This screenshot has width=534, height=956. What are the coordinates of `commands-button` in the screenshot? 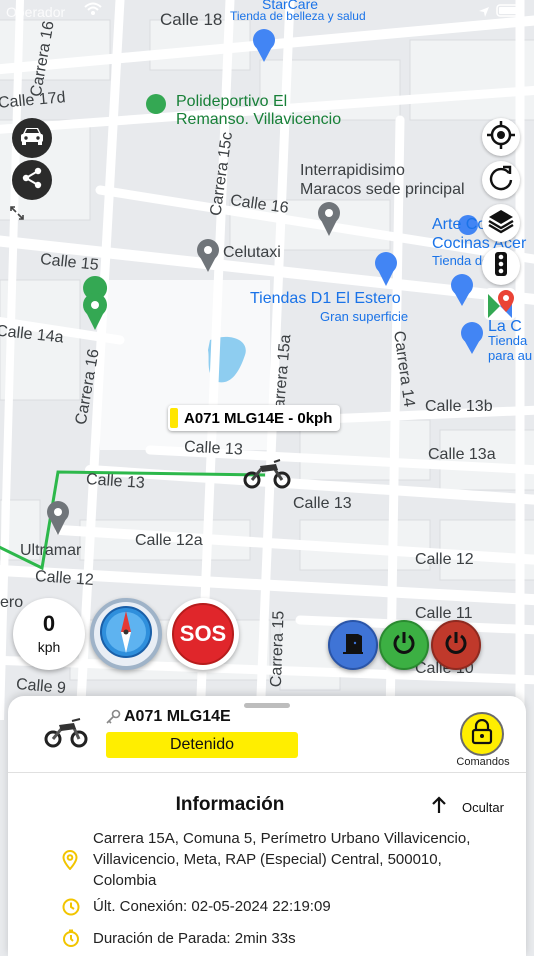 It's located at (482, 734).